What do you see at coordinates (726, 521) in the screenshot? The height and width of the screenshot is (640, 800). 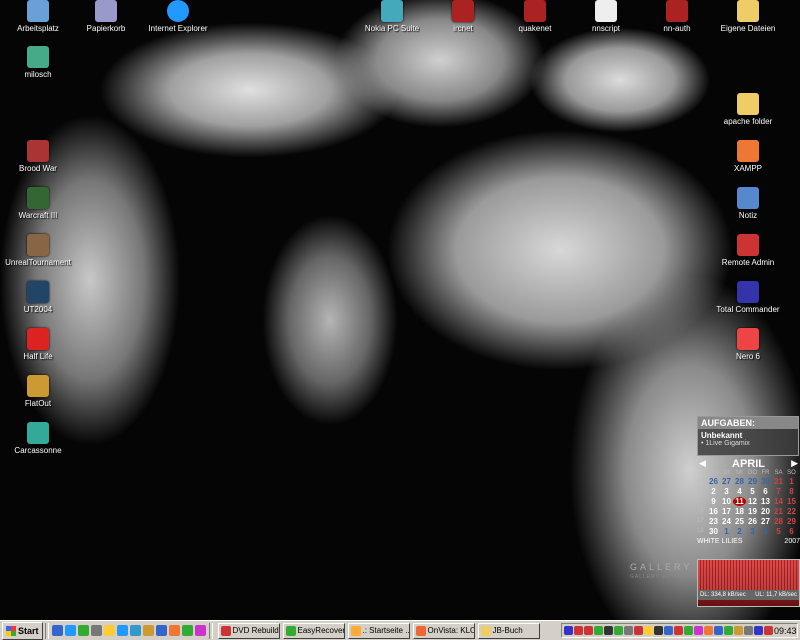 I see `calendar-day: 24` at bounding box center [726, 521].